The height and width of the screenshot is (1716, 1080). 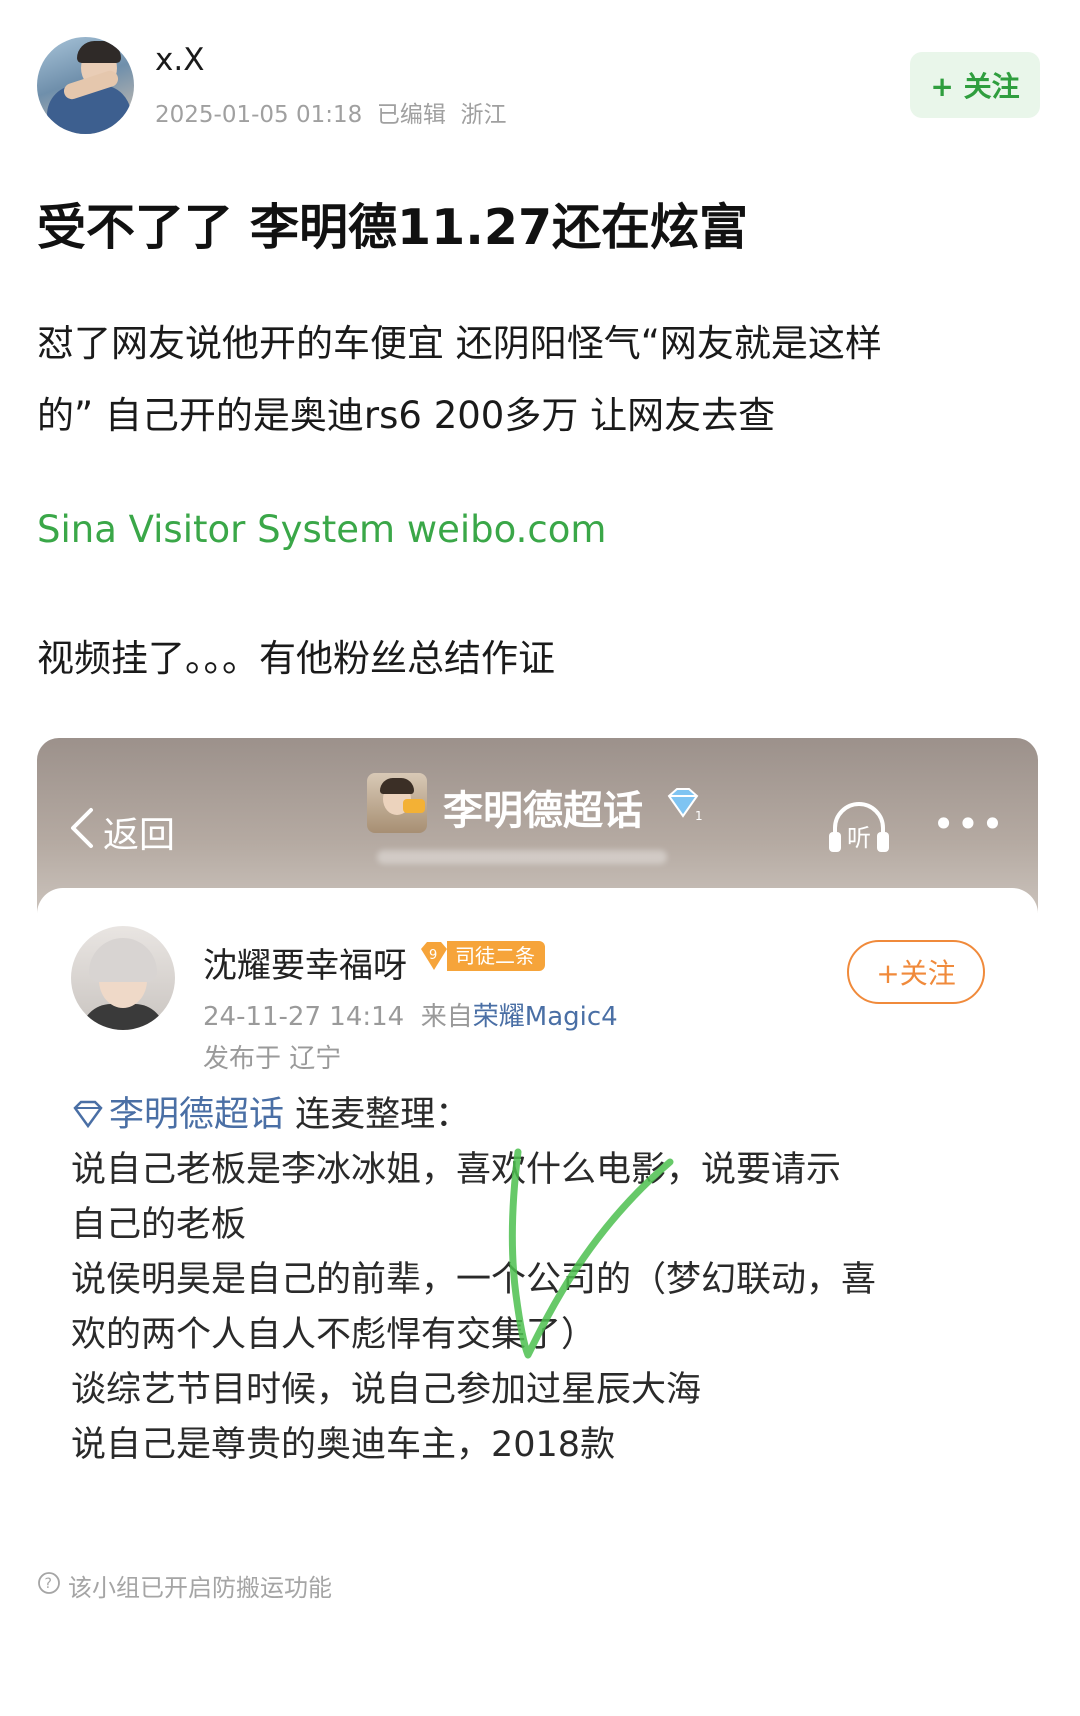 What do you see at coordinates (334, 1335) in the screenshot?
I see `content-line: 欢的两个人自人不彪悍有交集了）` at bounding box center [334, 1335].